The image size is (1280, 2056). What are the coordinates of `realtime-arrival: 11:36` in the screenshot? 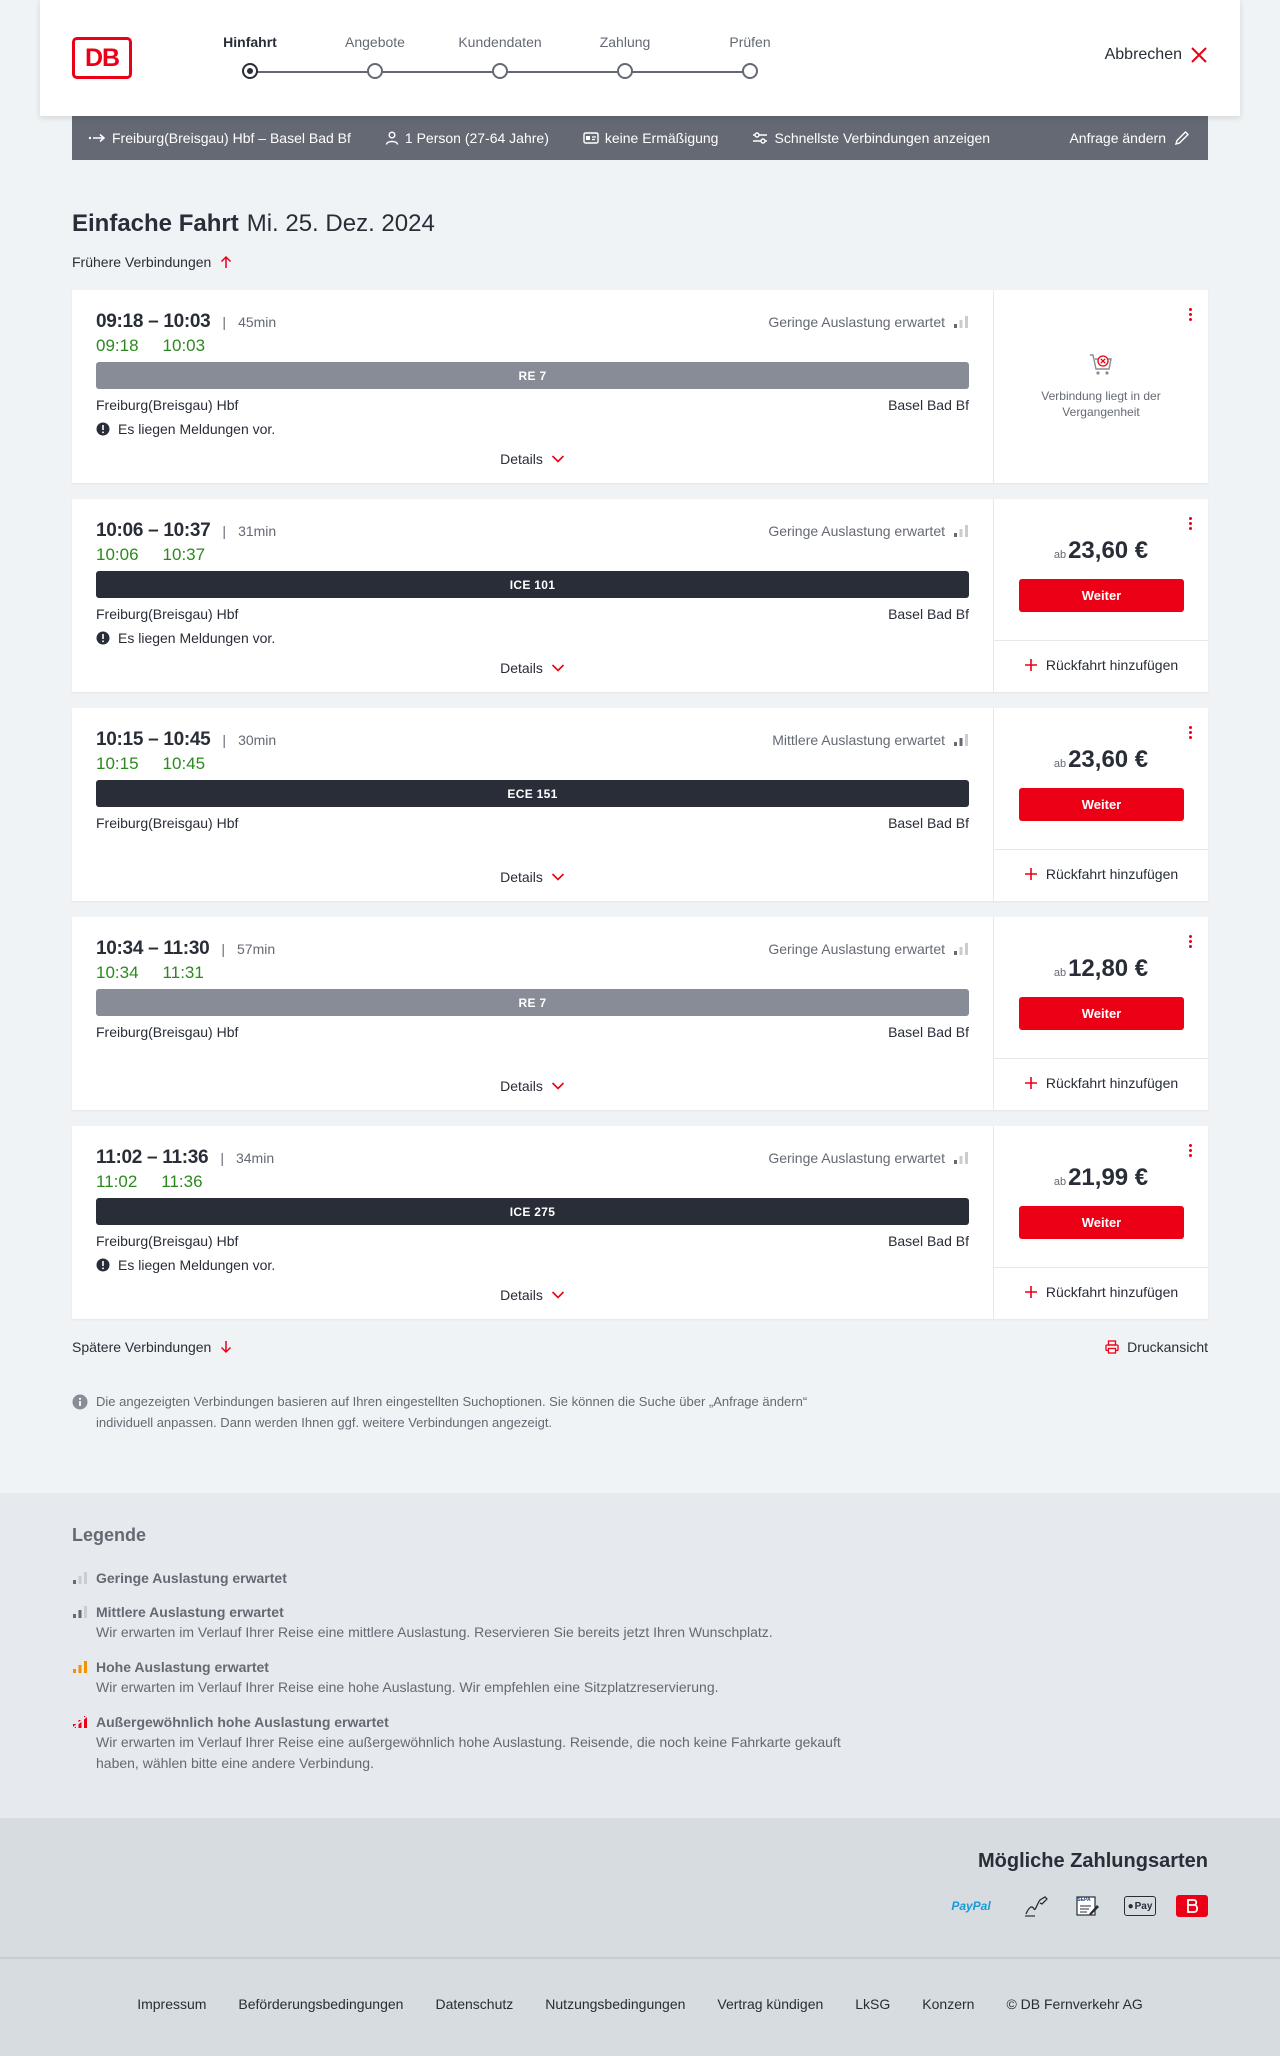 It's located at (182, 1181).